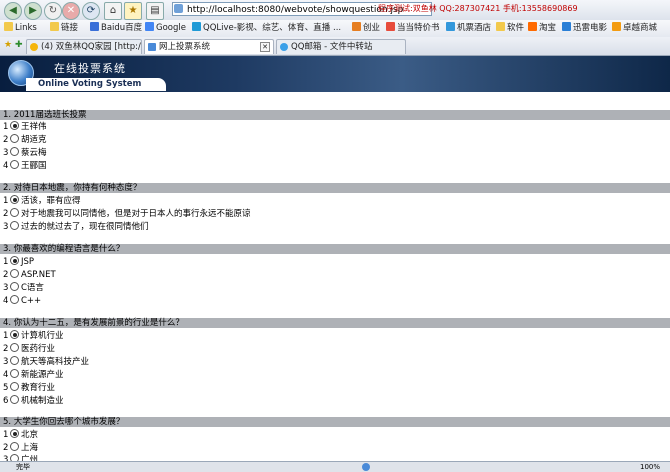 This screenshot has height=472, width=670. Describe the element at coordinates (335, 188) in the screenshot. I see `question-title: 2. 对待日本地震，你持有何种态度？` at that location.